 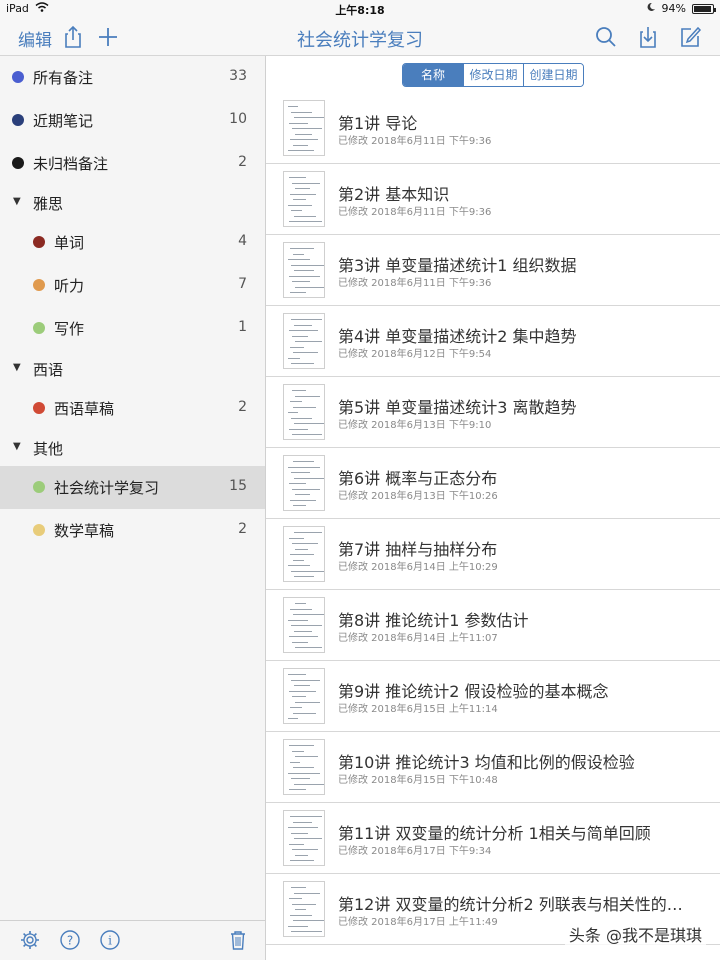 I want to click on sort-segmented-control: 名称 修改日期 创建日期, so click(x=493, y=75).